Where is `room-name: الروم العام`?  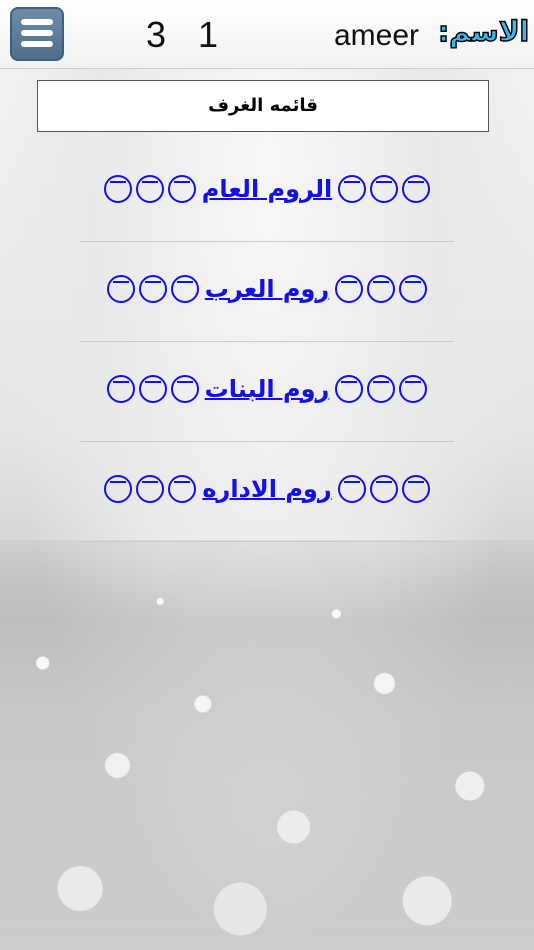 room-name: الروم العام is located at coordinates (267, 189).